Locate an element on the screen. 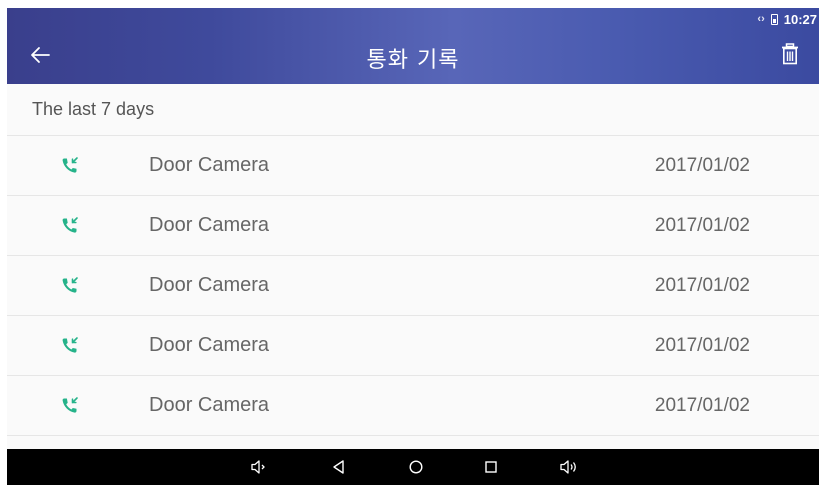  section-header: The last 7 days is located at coordinates (413, 110).